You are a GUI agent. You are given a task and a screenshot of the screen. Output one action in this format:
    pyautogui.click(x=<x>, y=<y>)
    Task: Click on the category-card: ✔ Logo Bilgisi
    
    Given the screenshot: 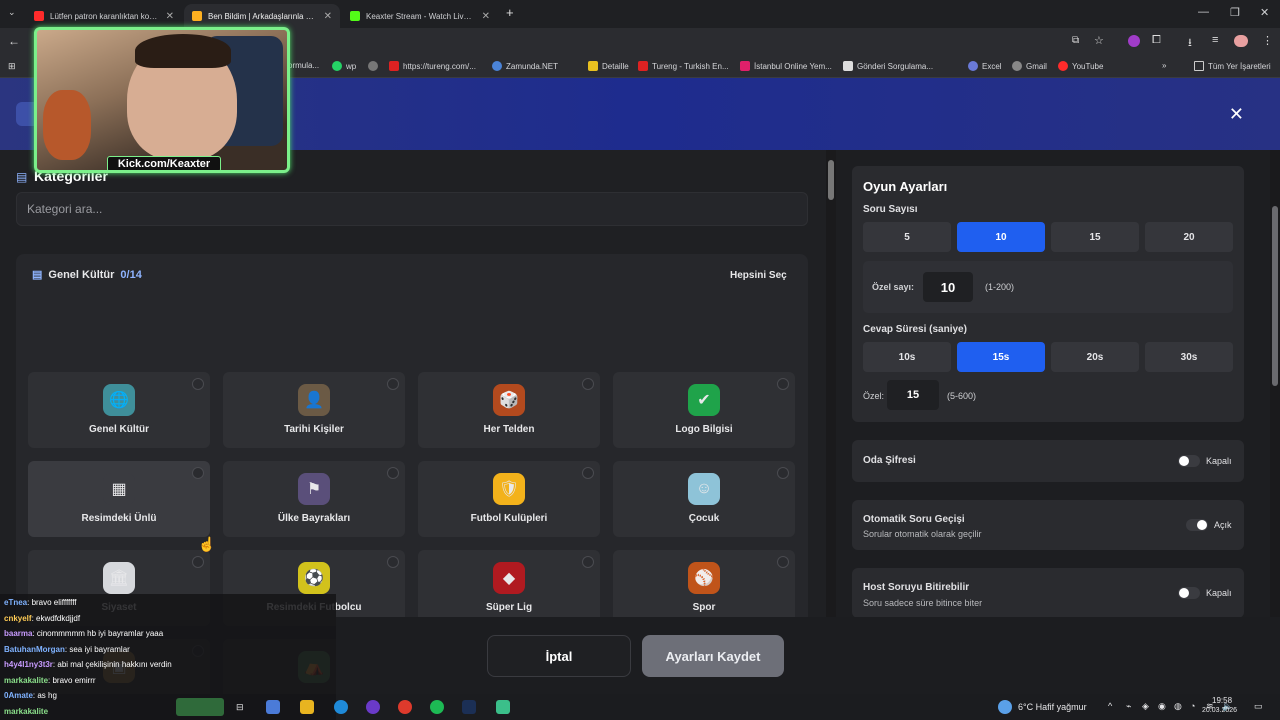 What is the action you would take?
    pyautogui.click(x=704, y=410)
    